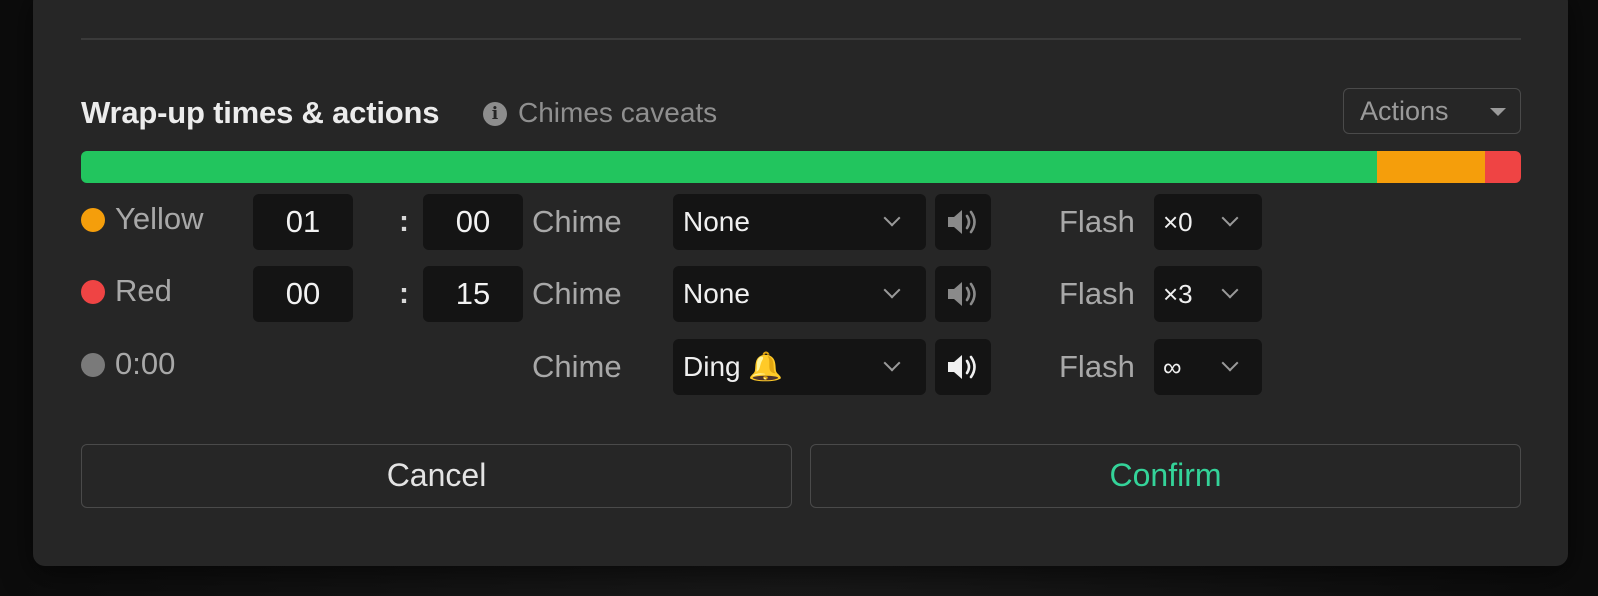  Describe the element at coordinates (1165, 476) in the screenshot. I see `confirm-button: Confirm` at that location.